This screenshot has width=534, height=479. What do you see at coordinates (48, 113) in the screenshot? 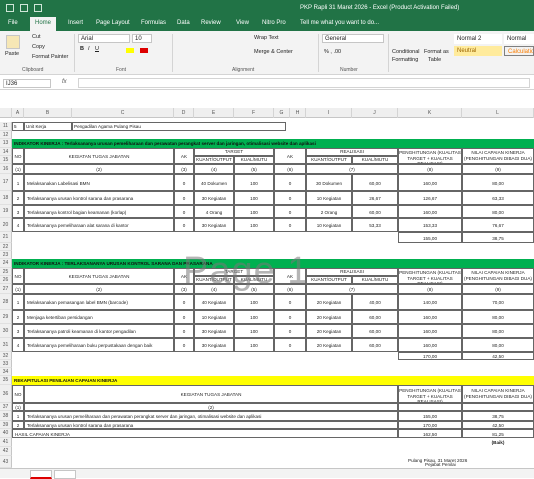
I see `column-header: B` at bounding box center [48, 113].